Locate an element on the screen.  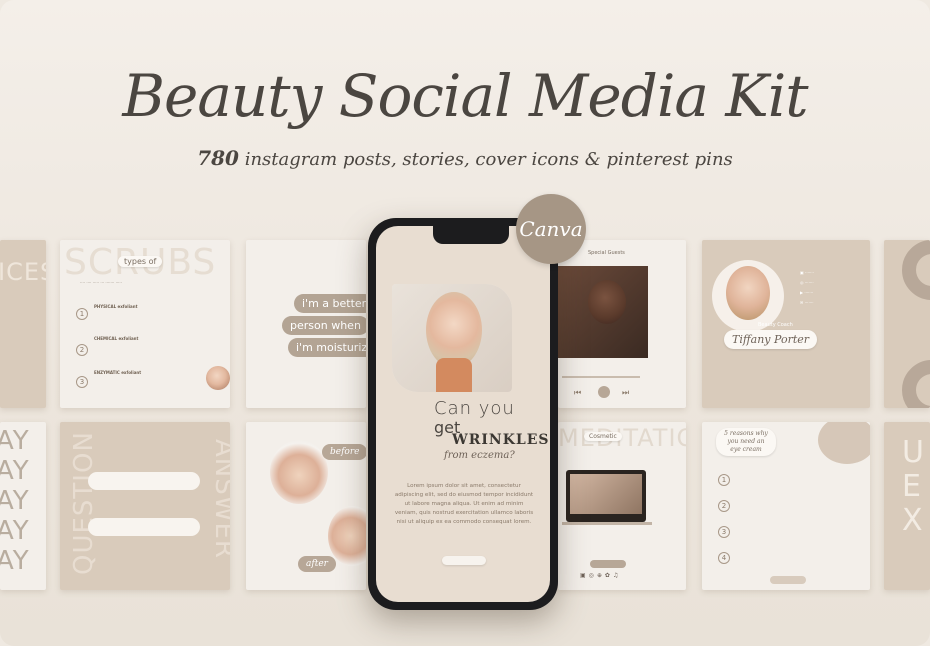
decor-arc is located at coordinates (916, 270).